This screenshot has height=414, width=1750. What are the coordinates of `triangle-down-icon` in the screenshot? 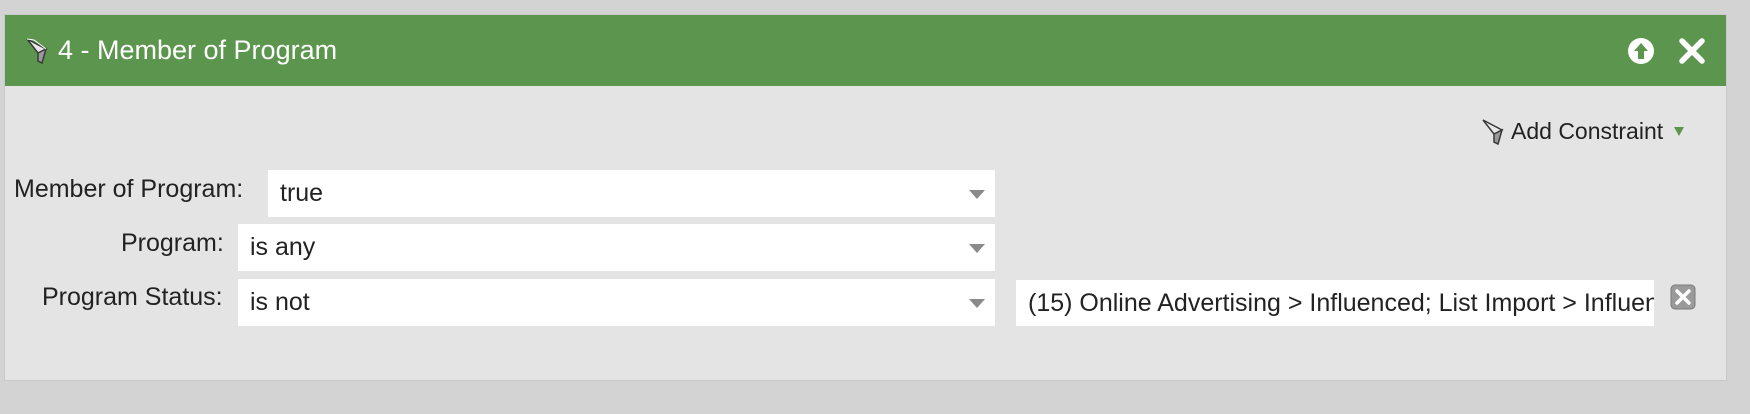 It's located at (1679, 131).